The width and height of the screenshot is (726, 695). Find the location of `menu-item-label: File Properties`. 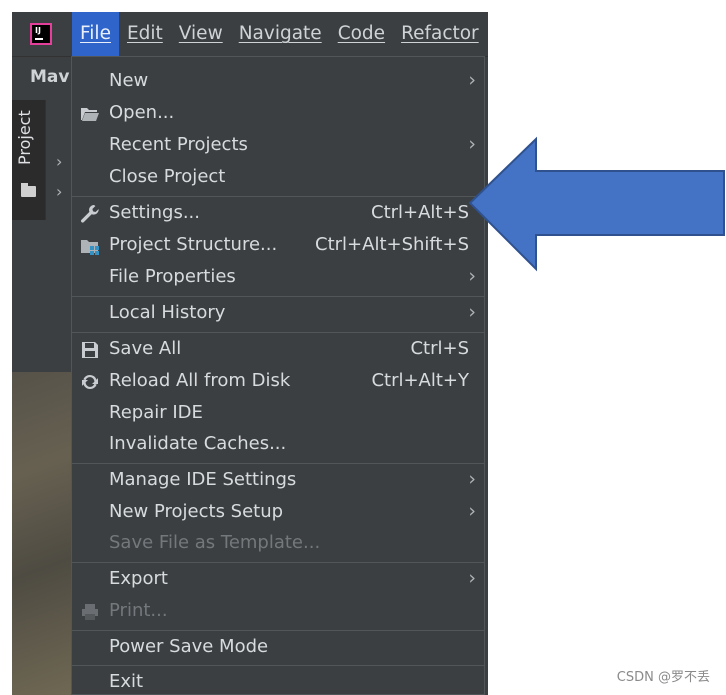

menu-item-label: File Properties is located at coordinates (172, 276).